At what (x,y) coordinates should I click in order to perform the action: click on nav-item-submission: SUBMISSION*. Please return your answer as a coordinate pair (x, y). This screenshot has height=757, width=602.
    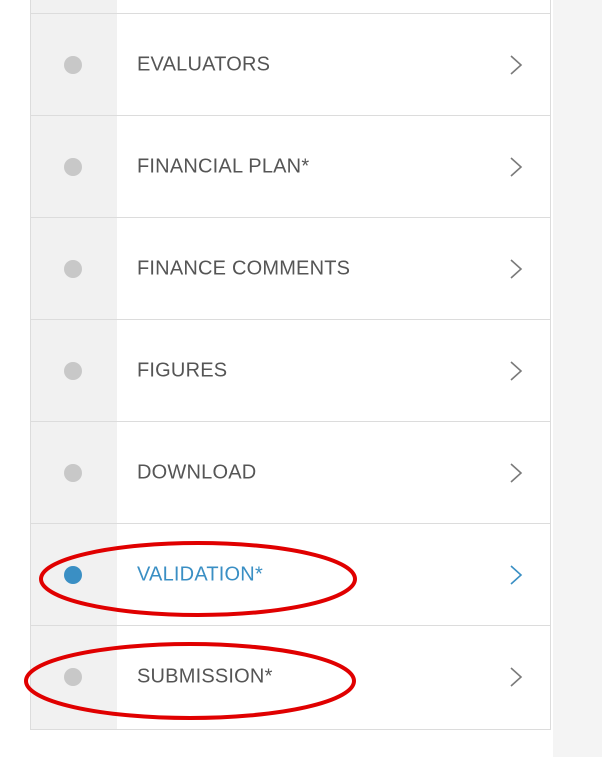
    Looking at the image, I should click on (290, 677).